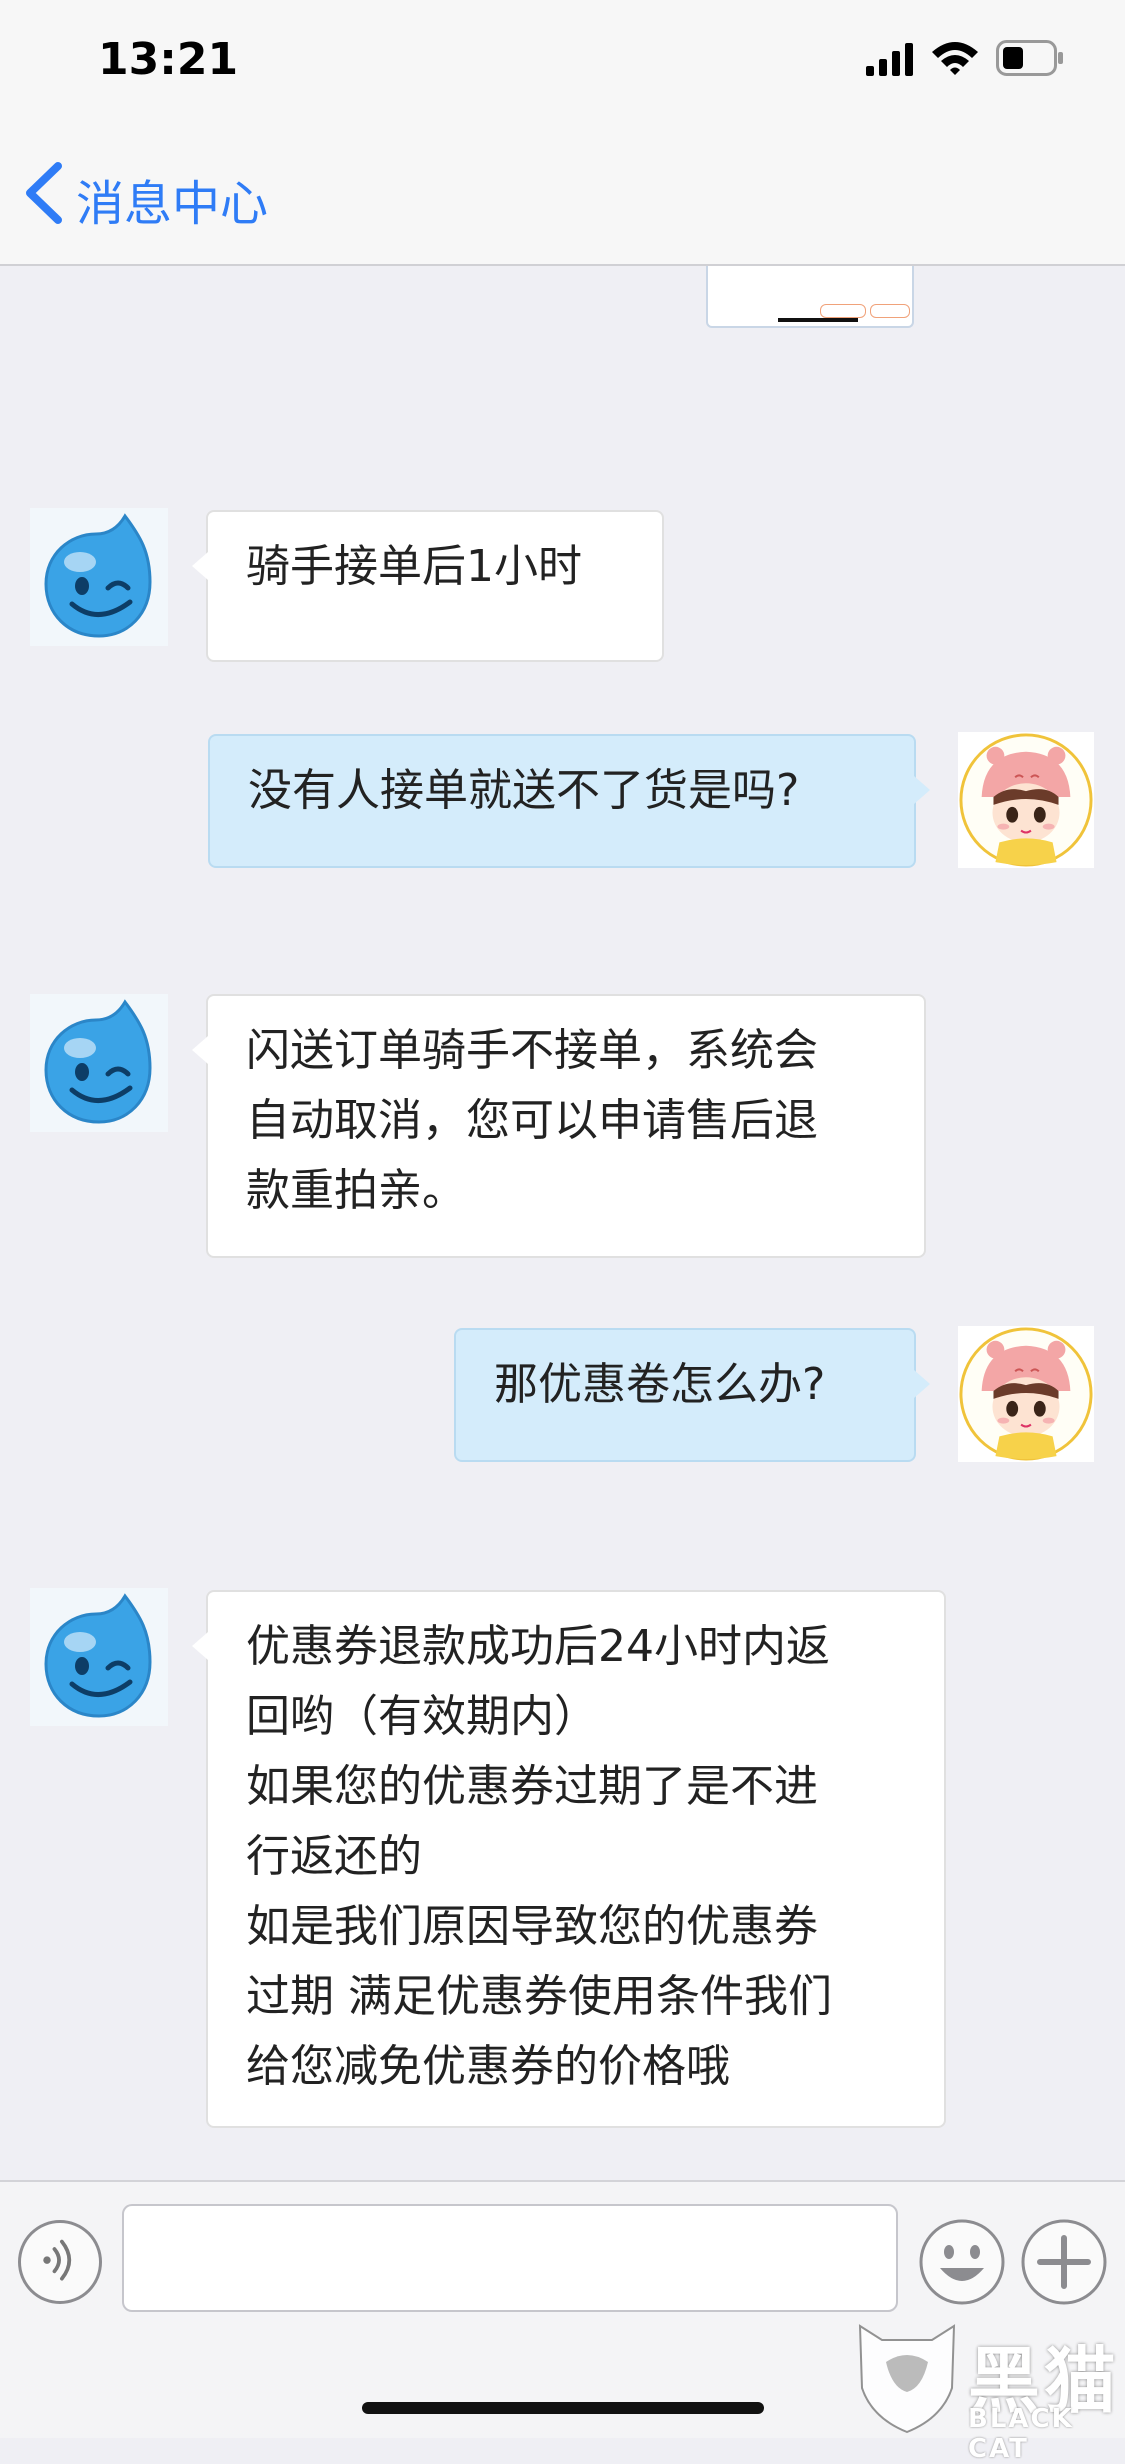  Describe the element at coordinates (955, 58) in the screenshot. I see `wifi-icon` at that location.